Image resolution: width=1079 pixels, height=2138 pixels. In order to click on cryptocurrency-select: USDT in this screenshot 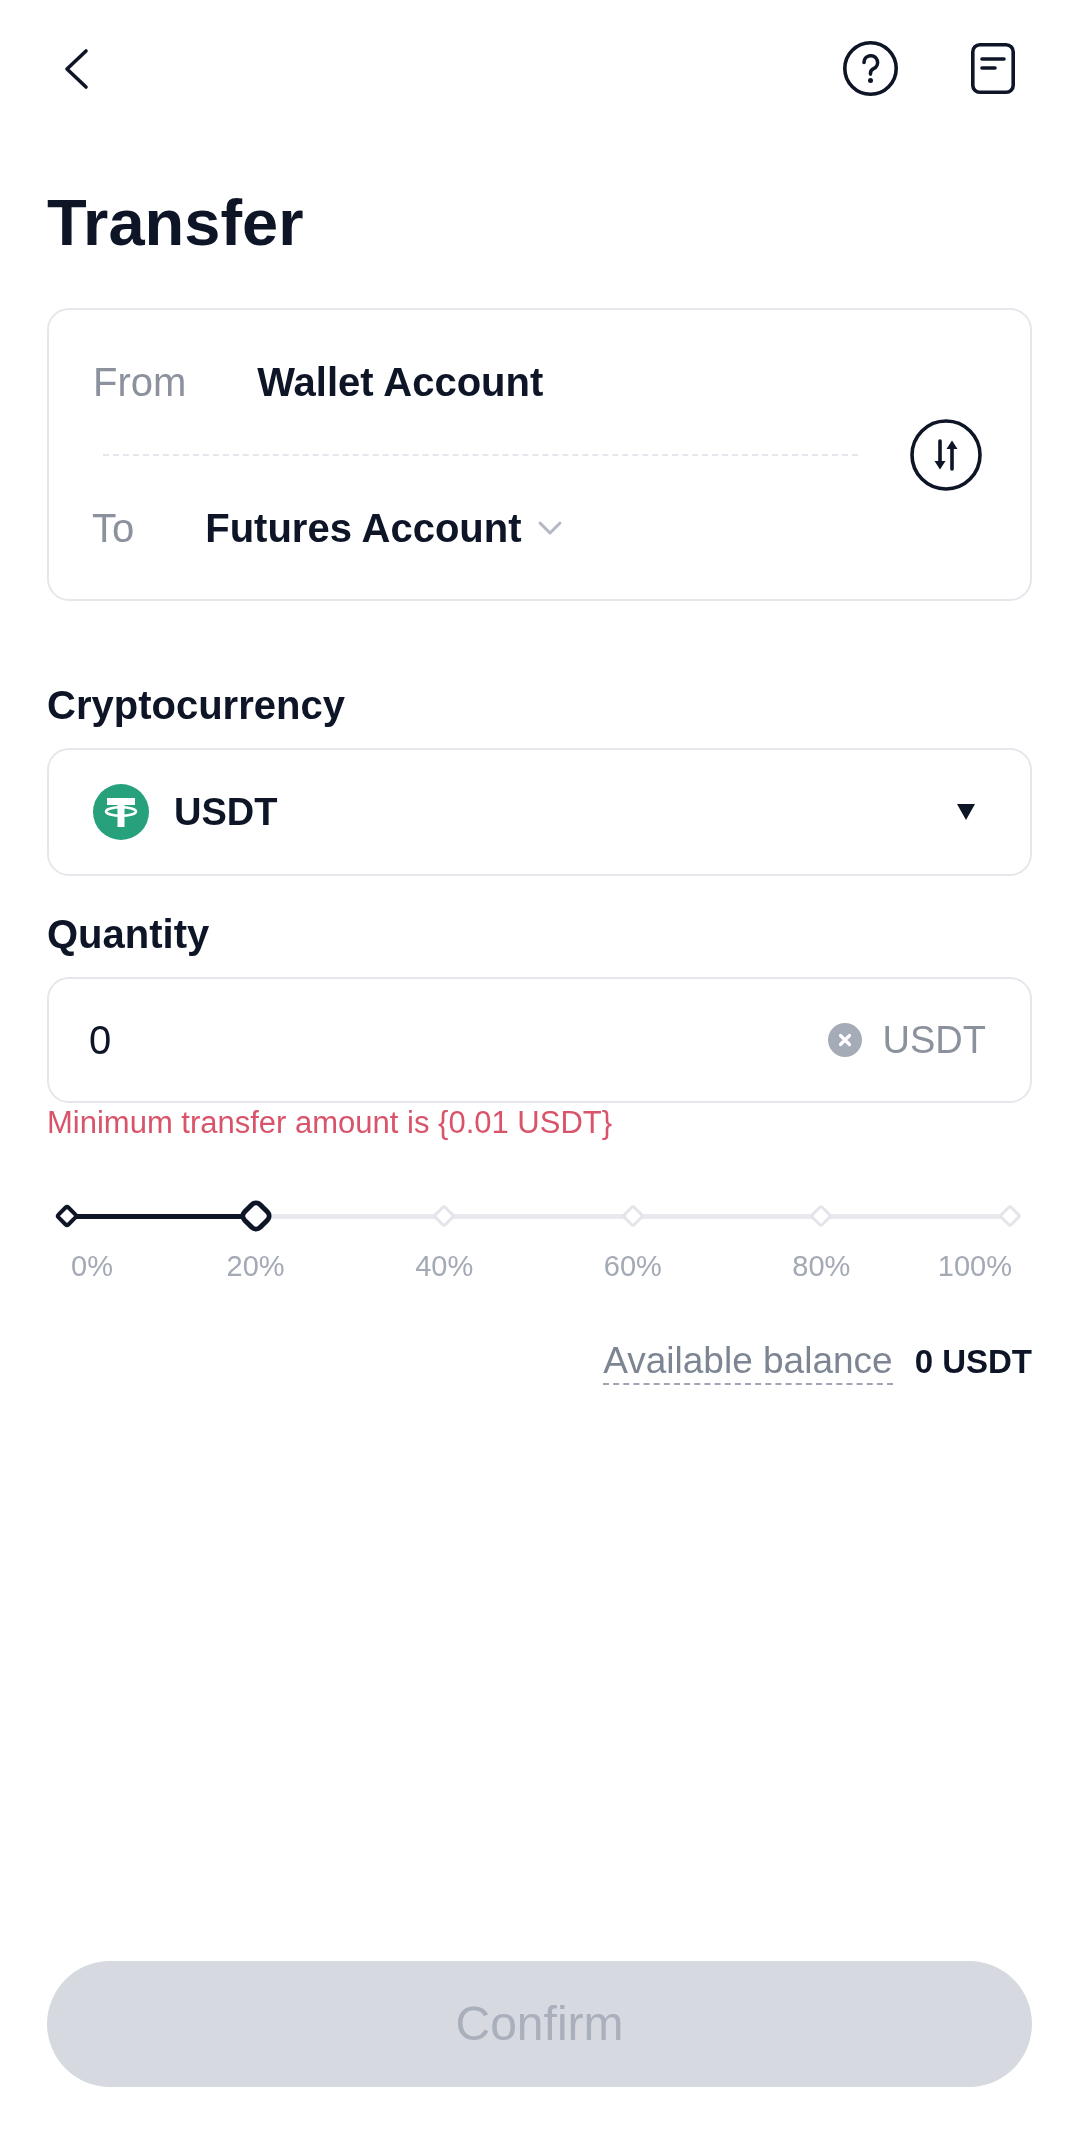, I will do `click(539, 812)`.